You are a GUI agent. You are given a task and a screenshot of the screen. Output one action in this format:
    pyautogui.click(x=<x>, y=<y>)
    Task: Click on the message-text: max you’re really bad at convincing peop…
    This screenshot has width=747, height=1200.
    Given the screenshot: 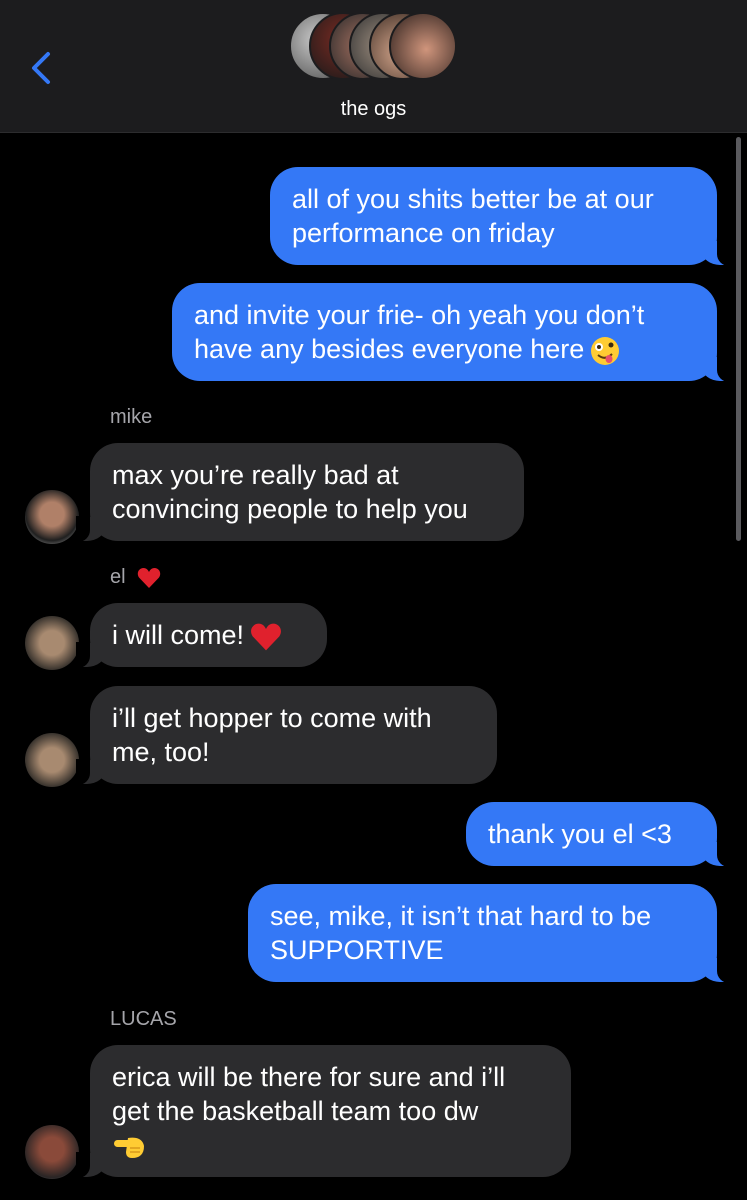 What is the action you would take?
    pyautogui.click(x=290, y=492)
    